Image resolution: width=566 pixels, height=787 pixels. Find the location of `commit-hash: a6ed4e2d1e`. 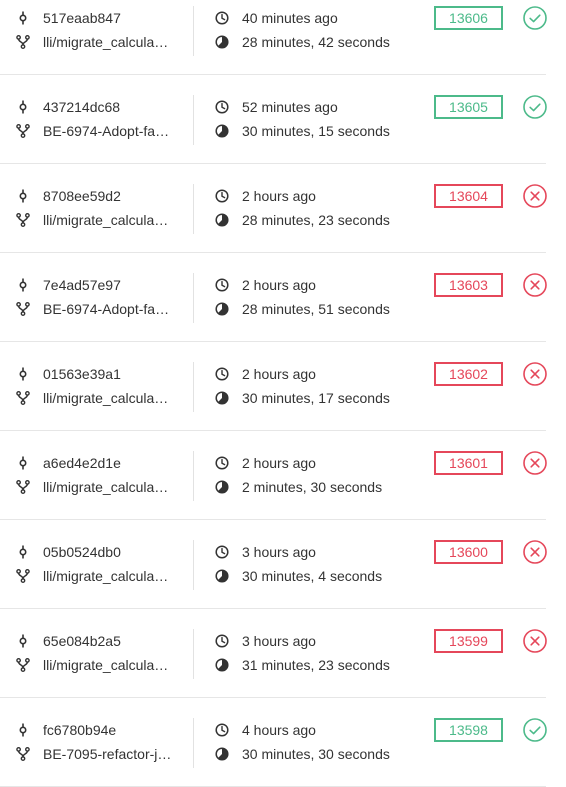

commit-hash: a6ed4e2d1e is located at coordinates (82, 463).